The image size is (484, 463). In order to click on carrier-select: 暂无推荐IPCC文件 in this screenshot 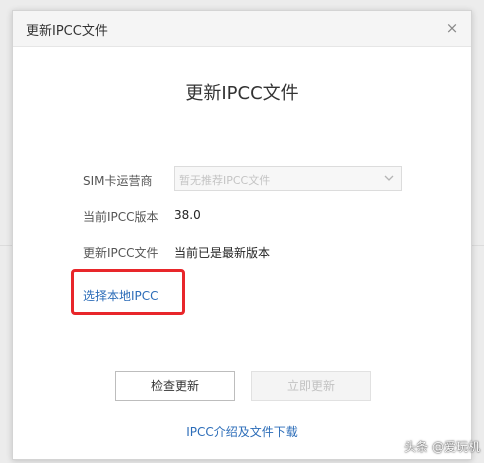, I will do `click(288, 178)`.